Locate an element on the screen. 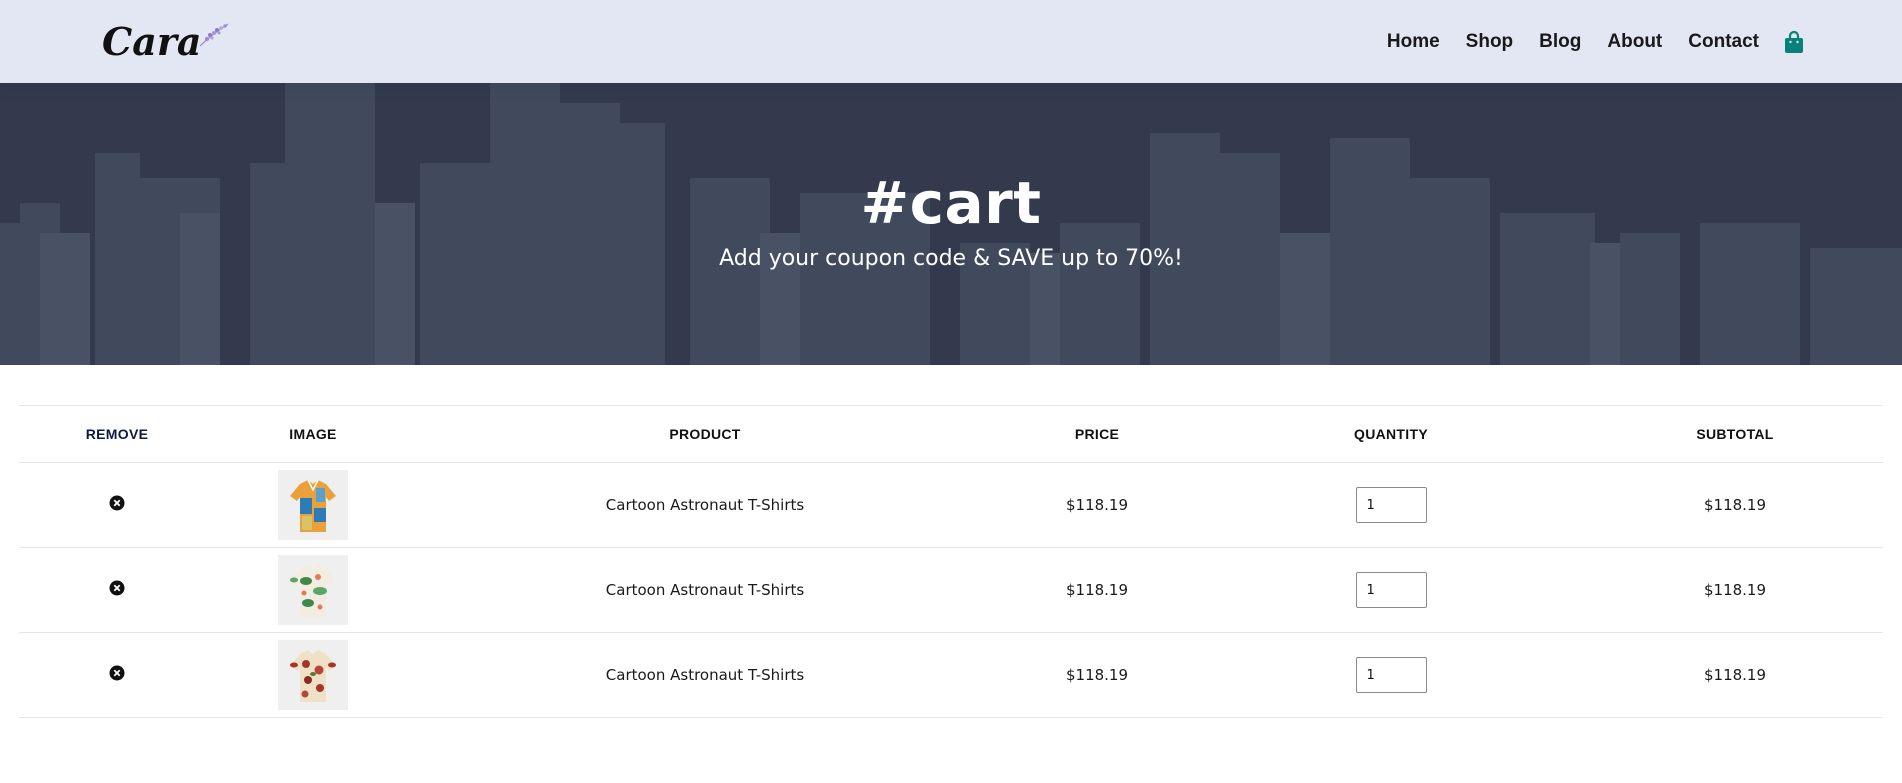 This screenshot has width=1902, height=783. logo-text: Cara is located at coordinates (152, 41).